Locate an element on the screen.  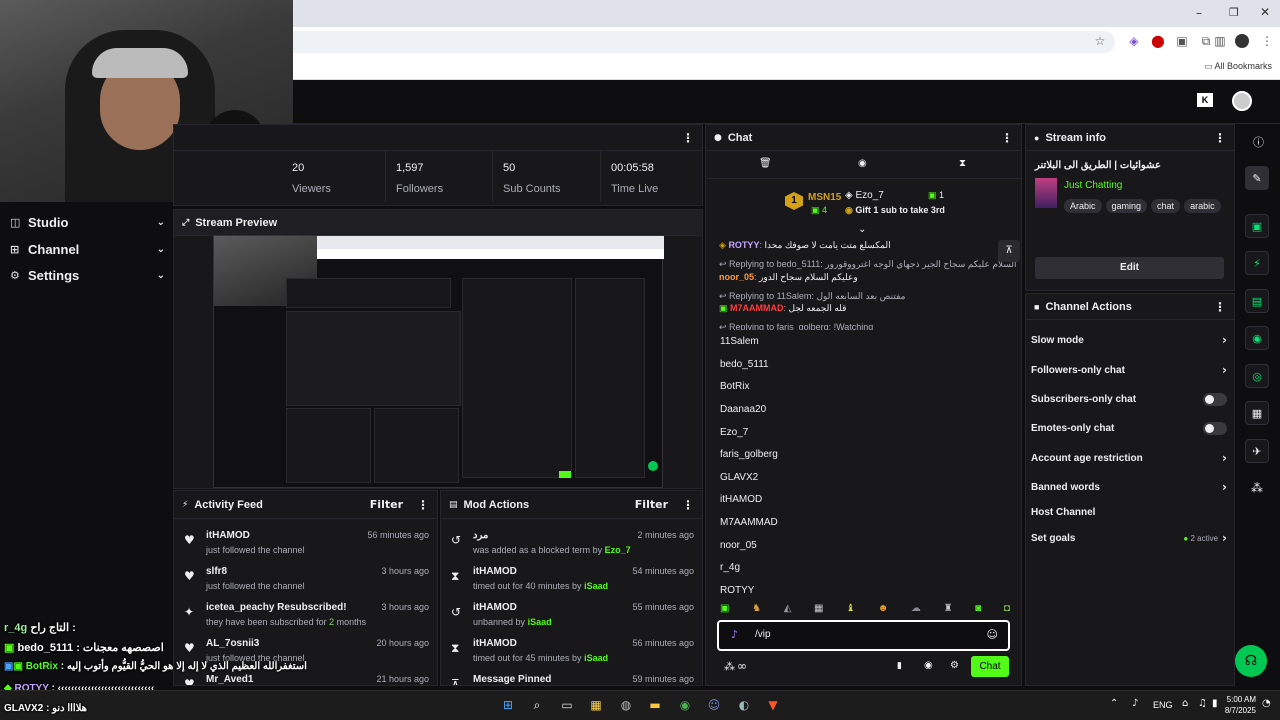
emote-icon: ♞ is located at coordinates (756, 610).